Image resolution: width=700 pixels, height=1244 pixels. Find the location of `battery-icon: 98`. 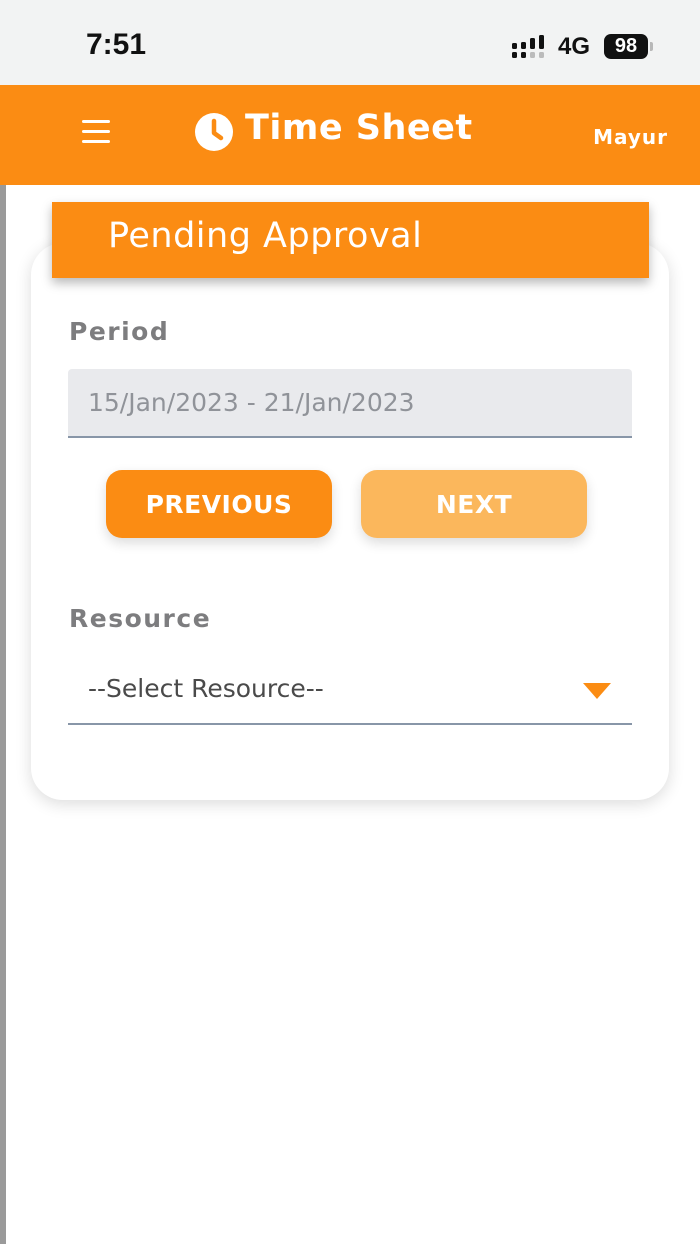

battery-icon: 98 is located at coordinates (626, 46).